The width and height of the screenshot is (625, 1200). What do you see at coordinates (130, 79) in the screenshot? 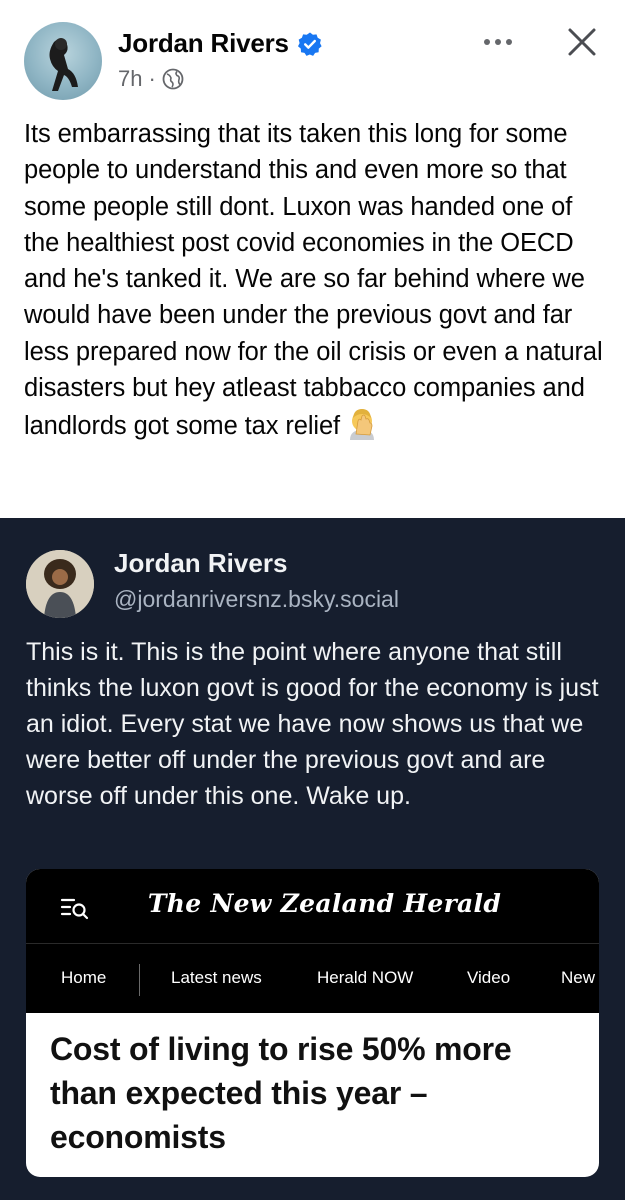
I see `post-time: 7h` at bounding box center [130, 79].